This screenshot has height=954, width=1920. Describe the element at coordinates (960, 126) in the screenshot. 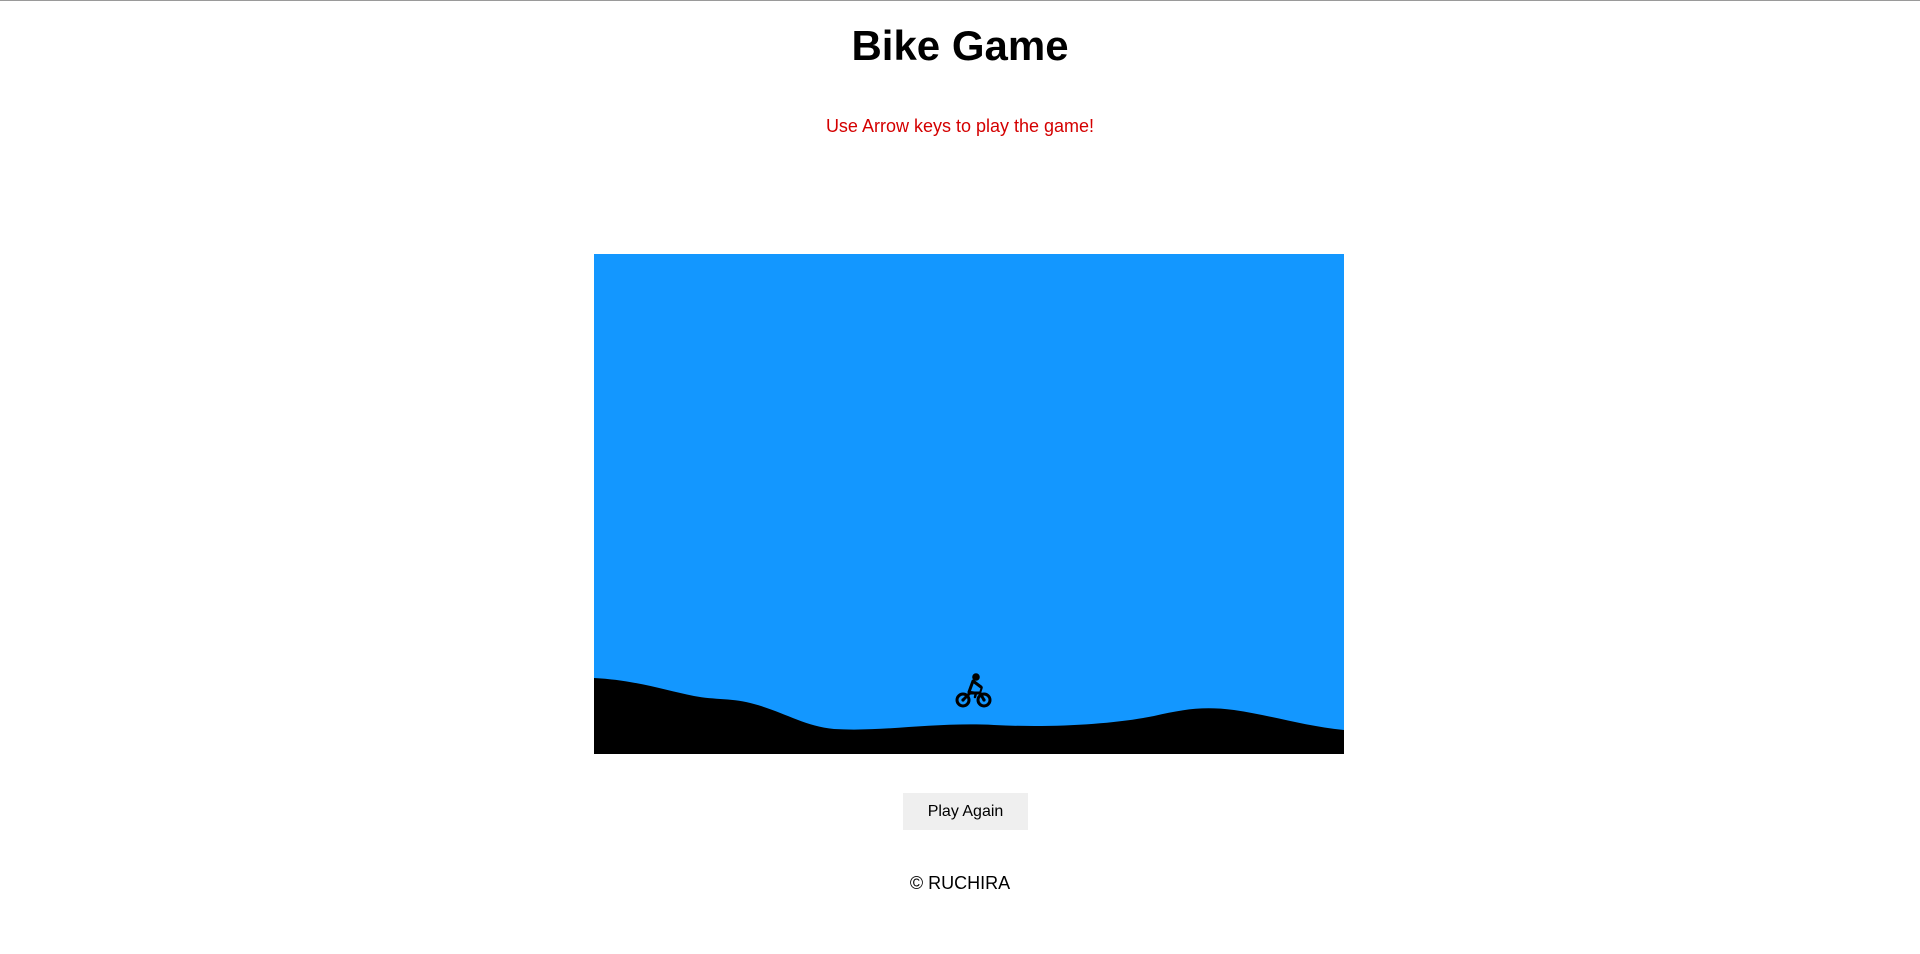

I see `instructions-text: Use Arrow keys to play the game!` at that location.